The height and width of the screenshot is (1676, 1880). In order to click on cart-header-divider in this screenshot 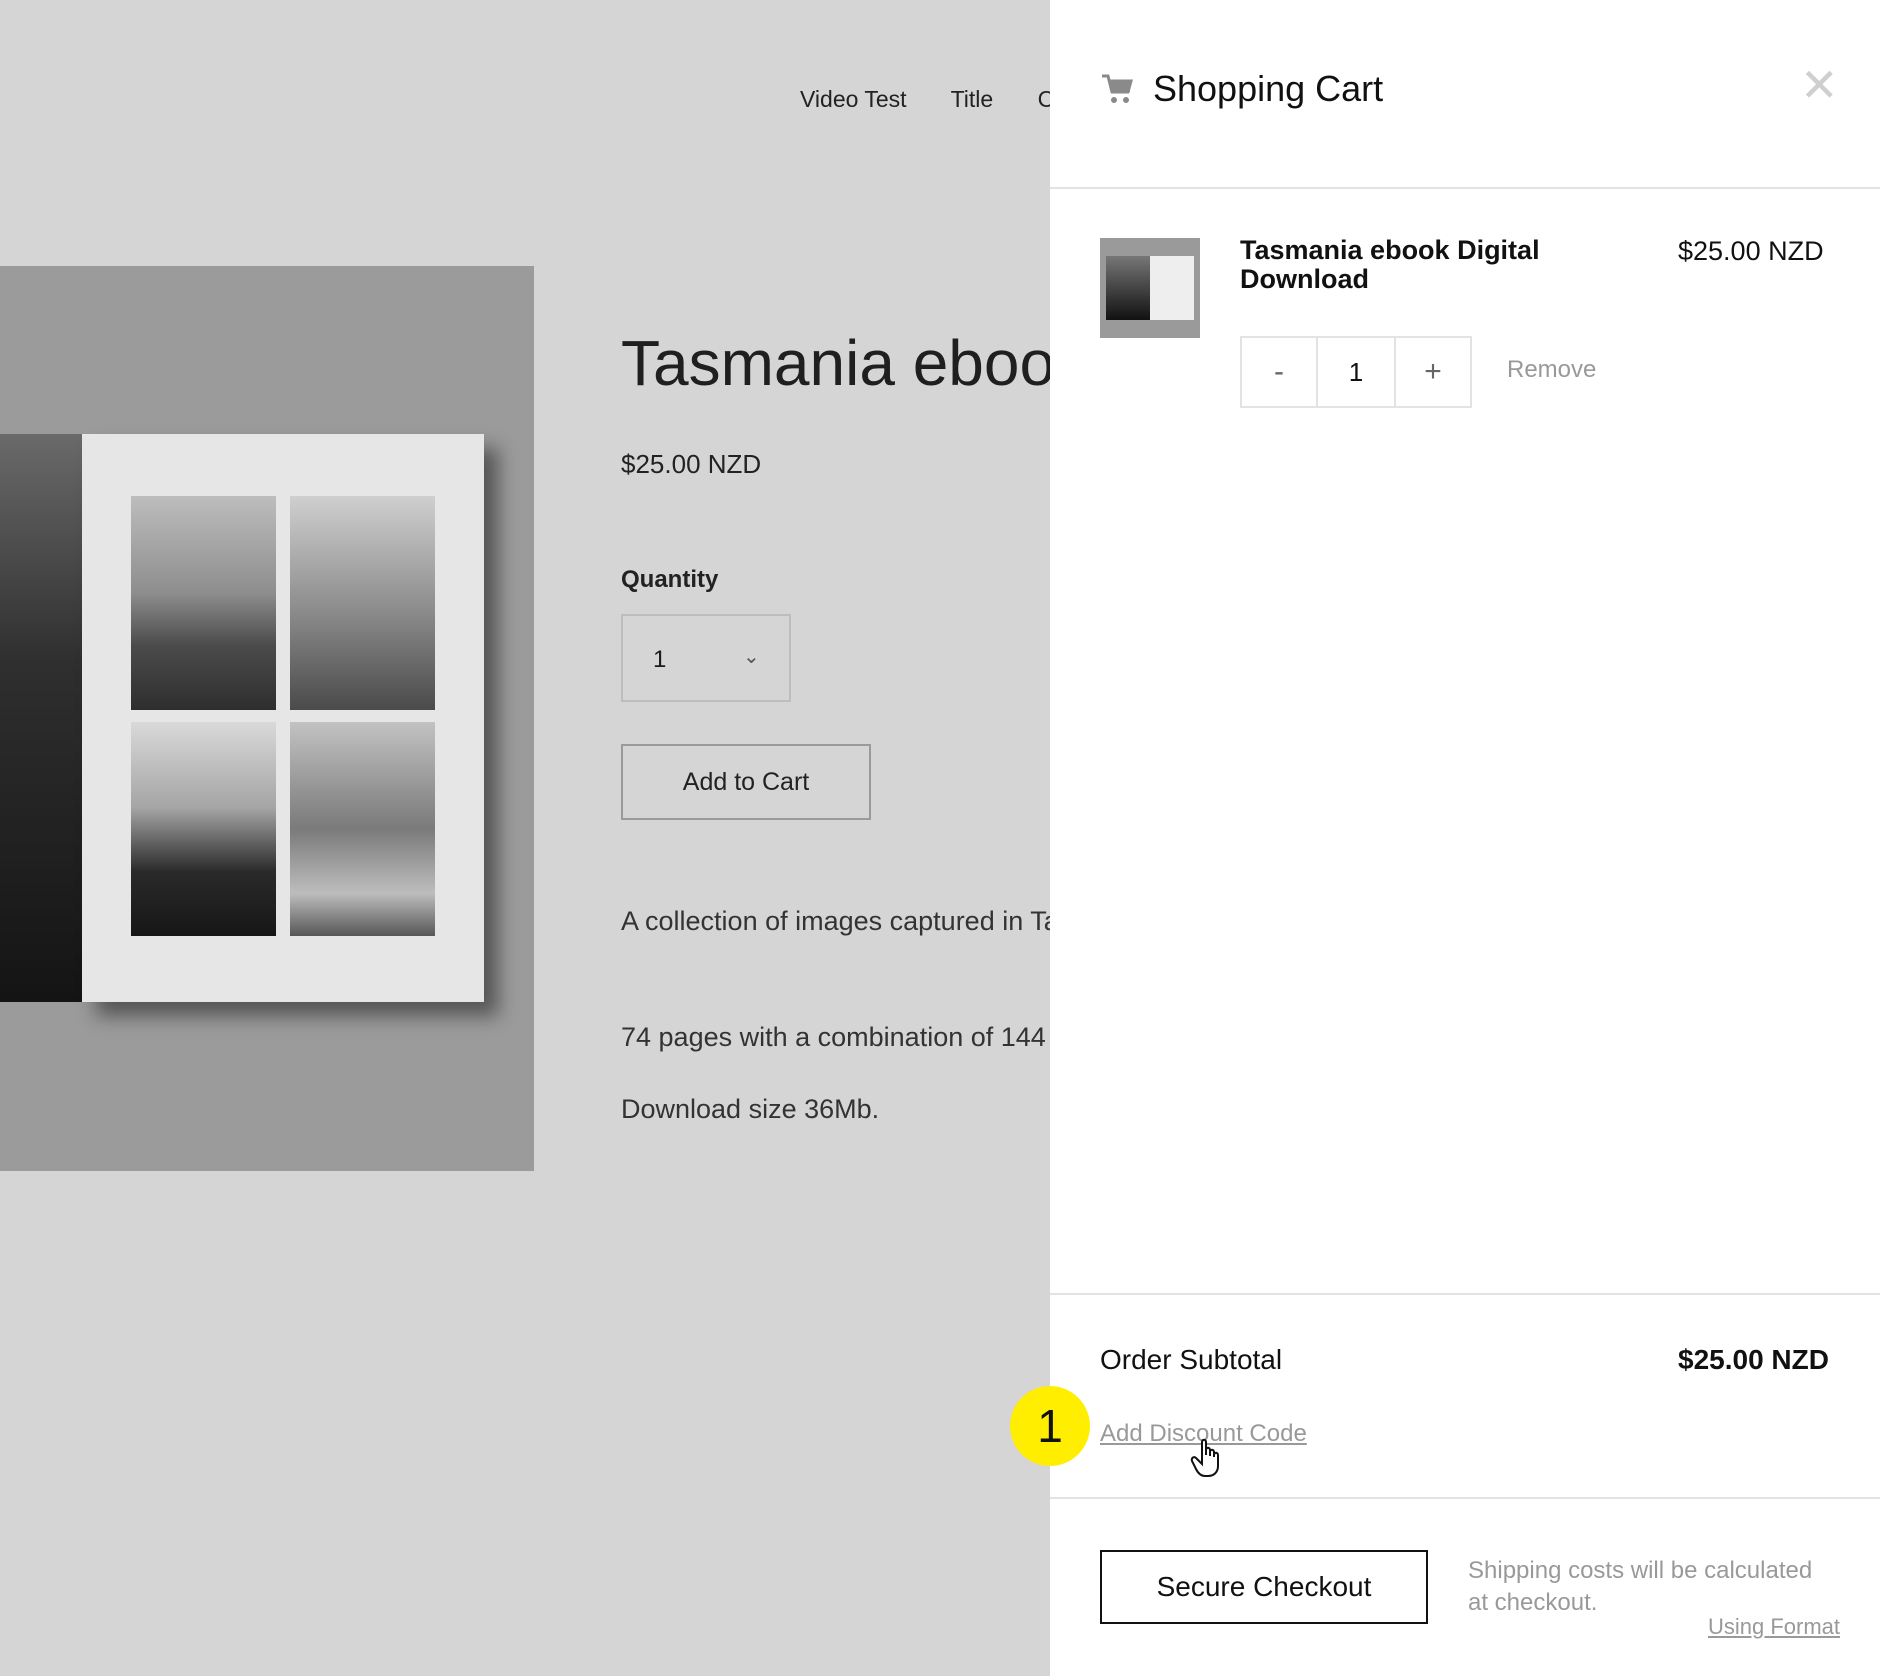, I will do `click(1465, 188)`.